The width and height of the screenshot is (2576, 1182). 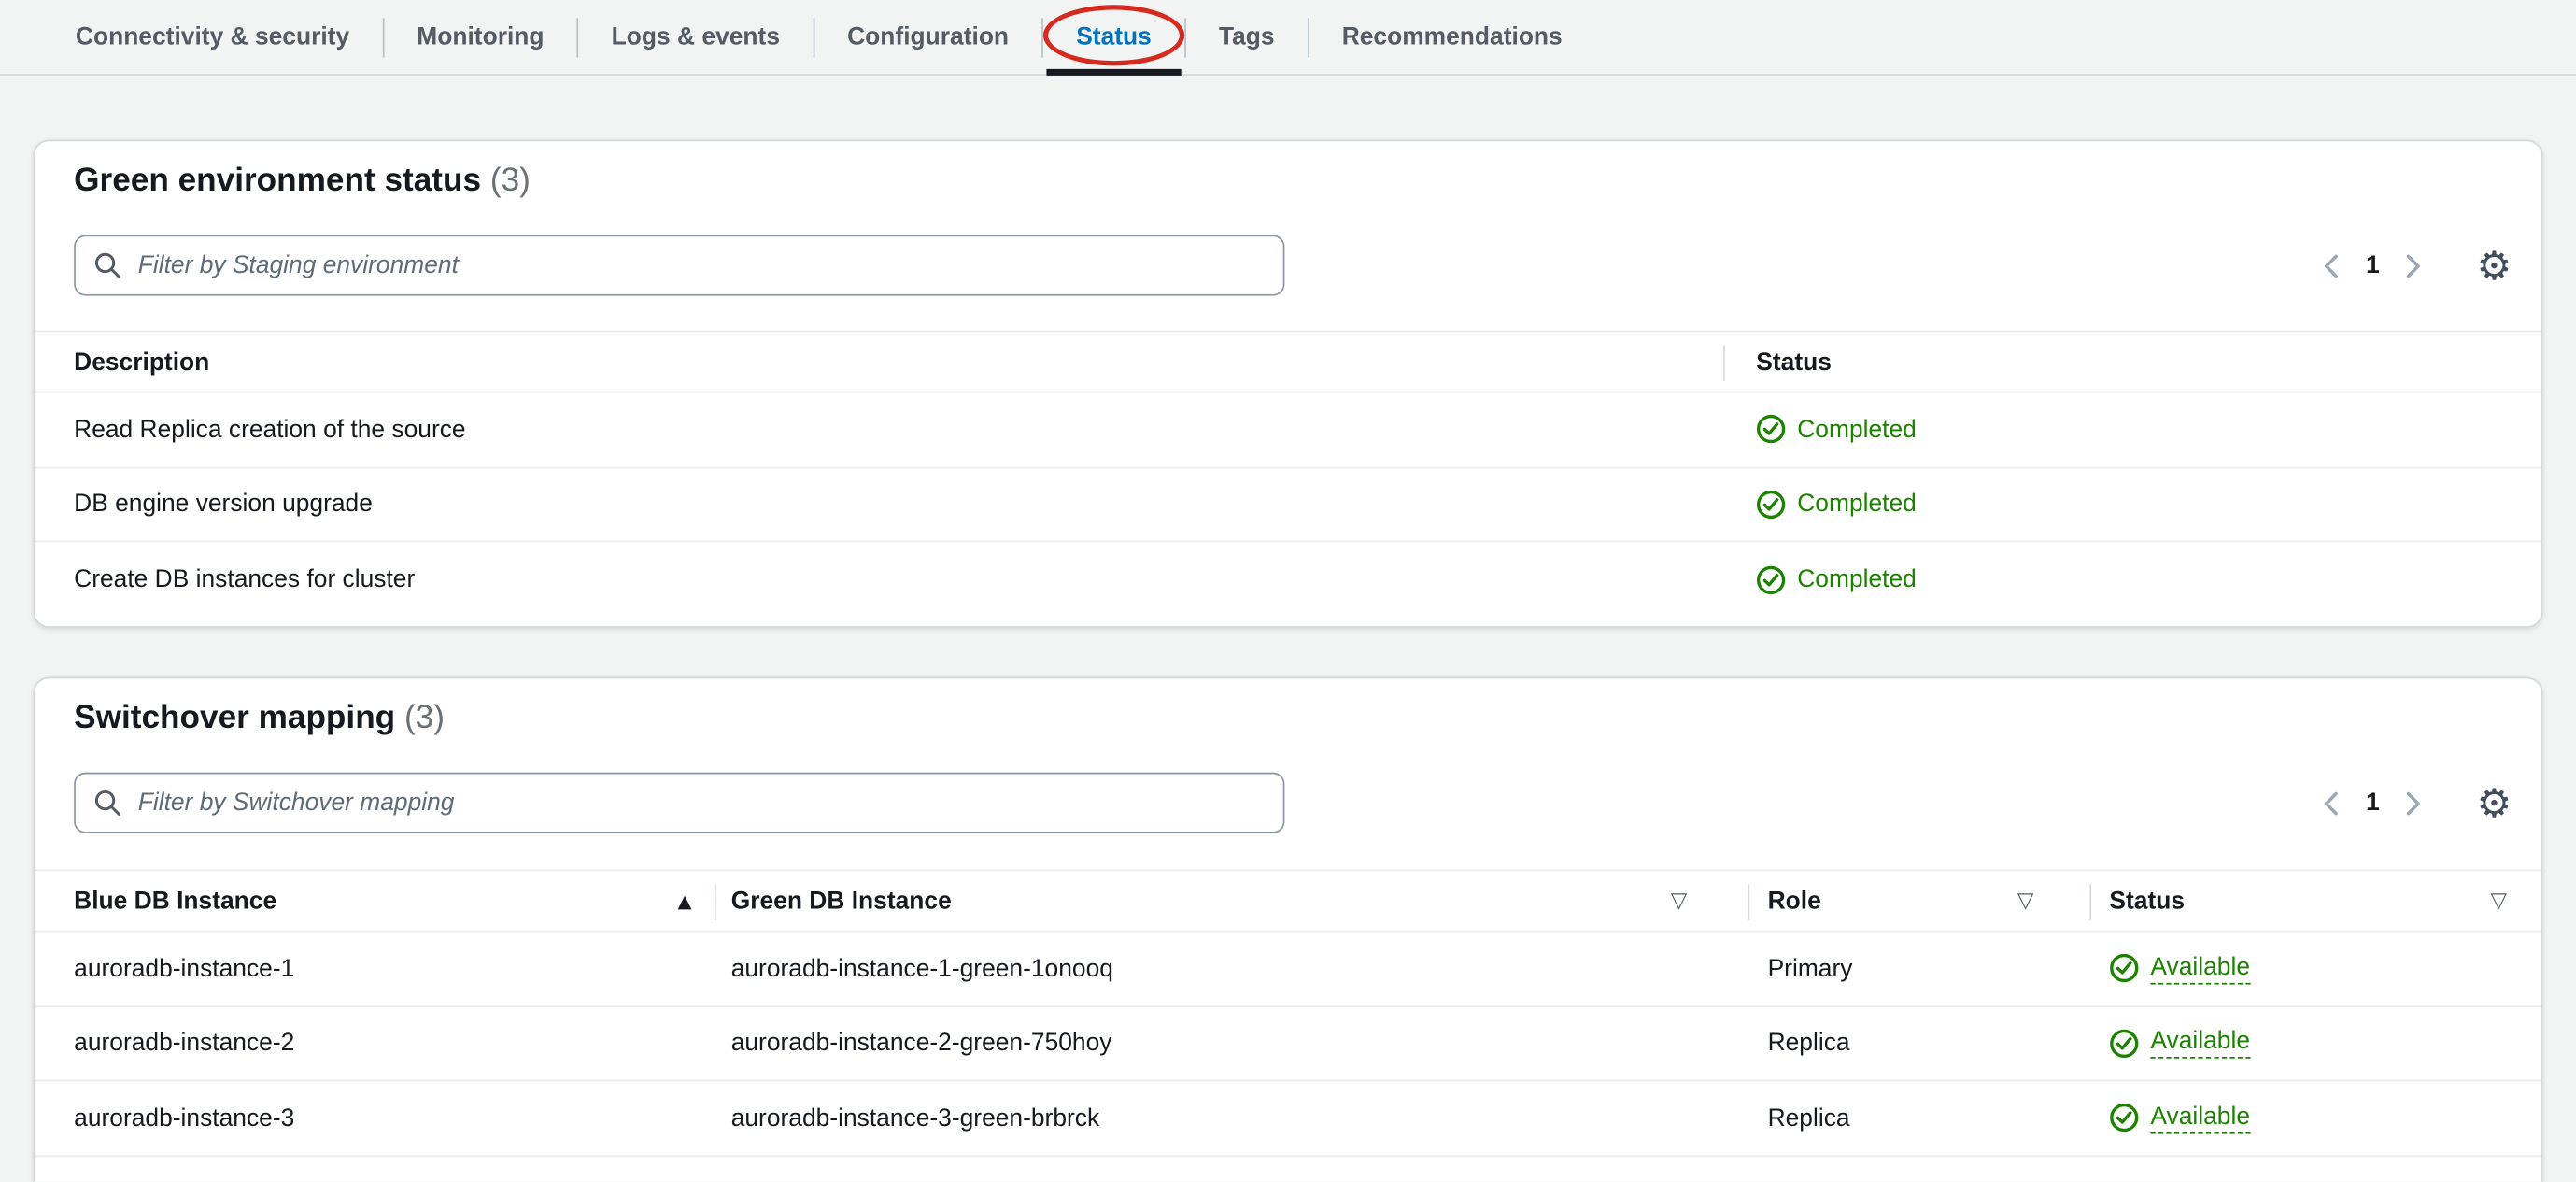 I want to click on description-cell: Create DB instances for cluster, so click(x=245, y=579).